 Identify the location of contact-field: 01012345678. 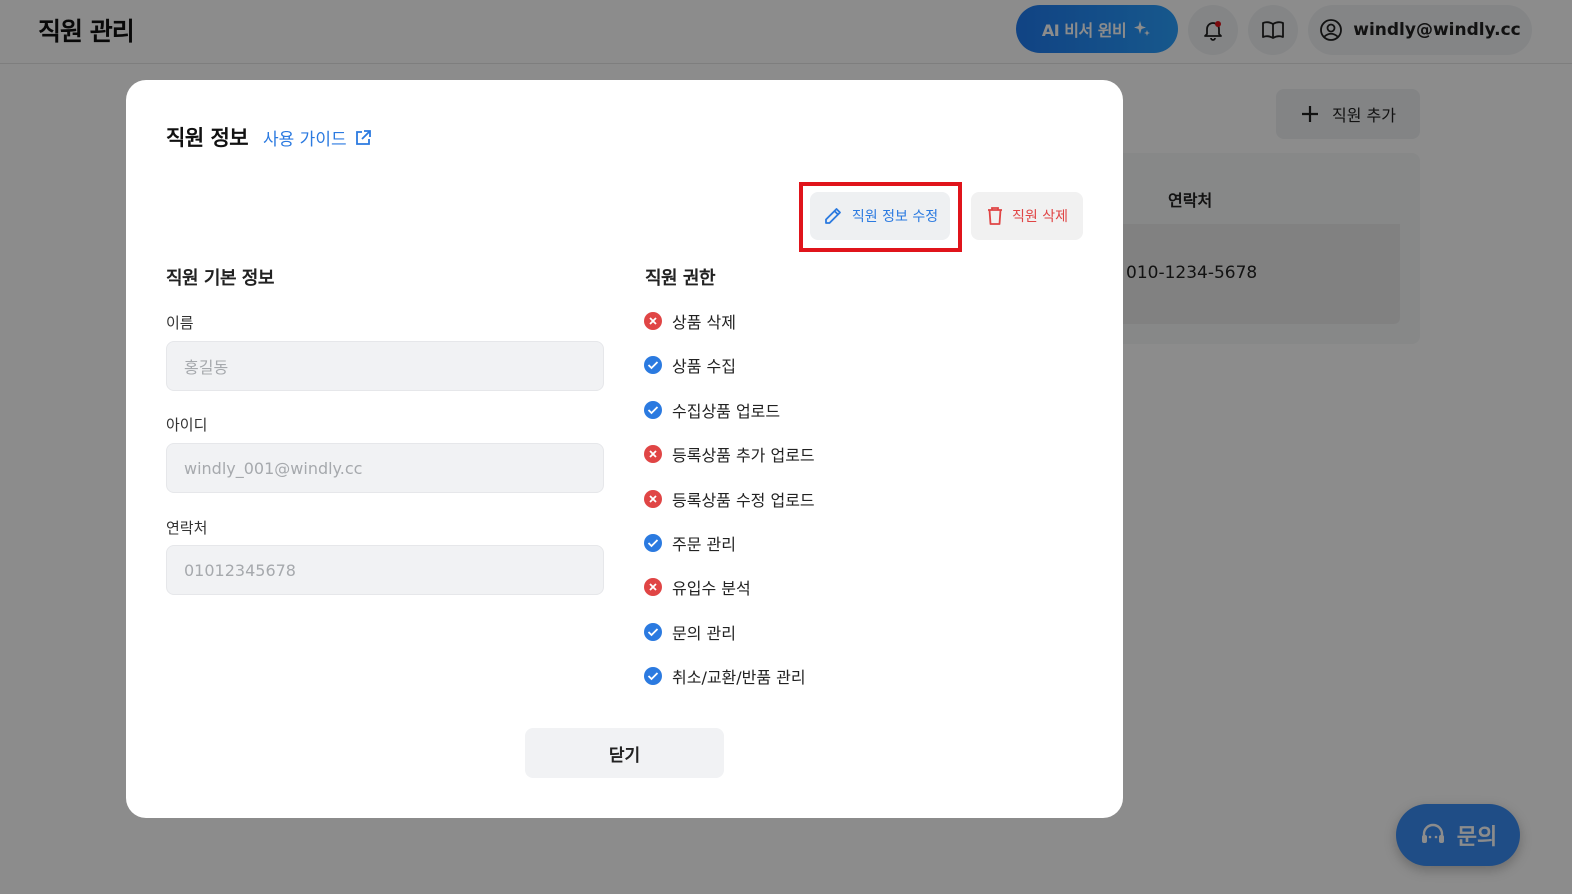
(385, 570).